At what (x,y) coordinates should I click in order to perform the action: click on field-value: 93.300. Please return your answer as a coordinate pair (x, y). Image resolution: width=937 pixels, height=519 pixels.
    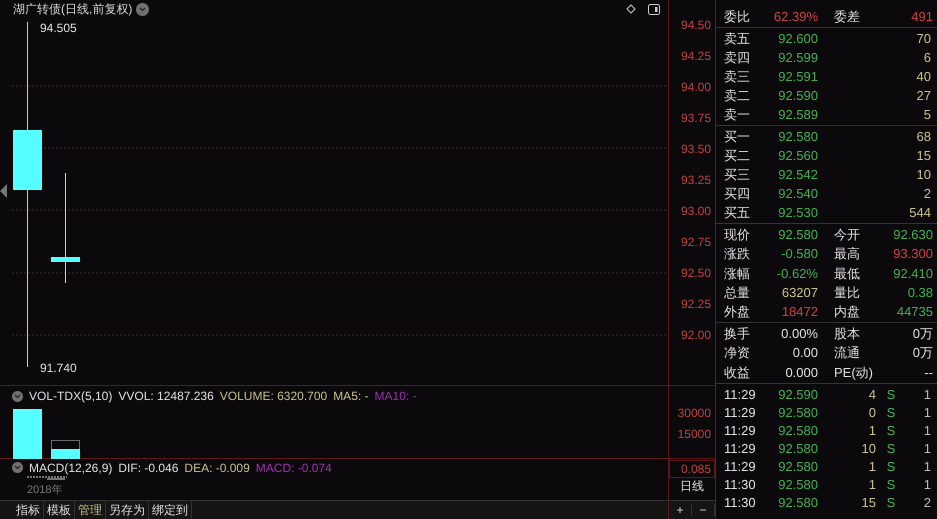
    Looking at the image, I should click on (912, 253).